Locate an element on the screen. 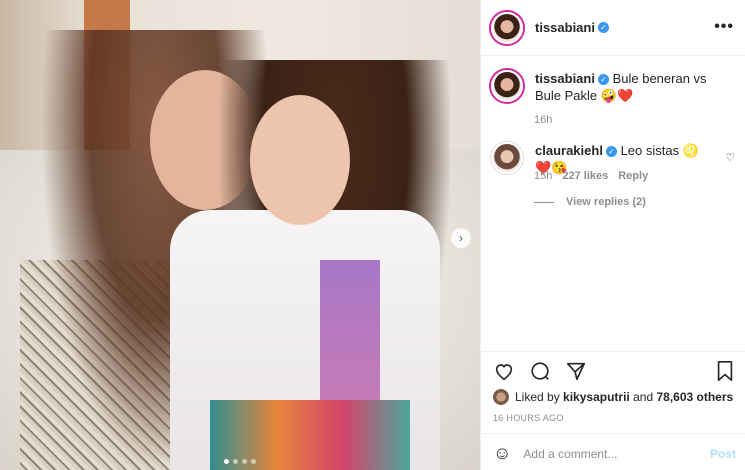 Image resolution: width=745 pixels, height=470 pixels. comment-time: 15h is located at coordinates (543, 176).